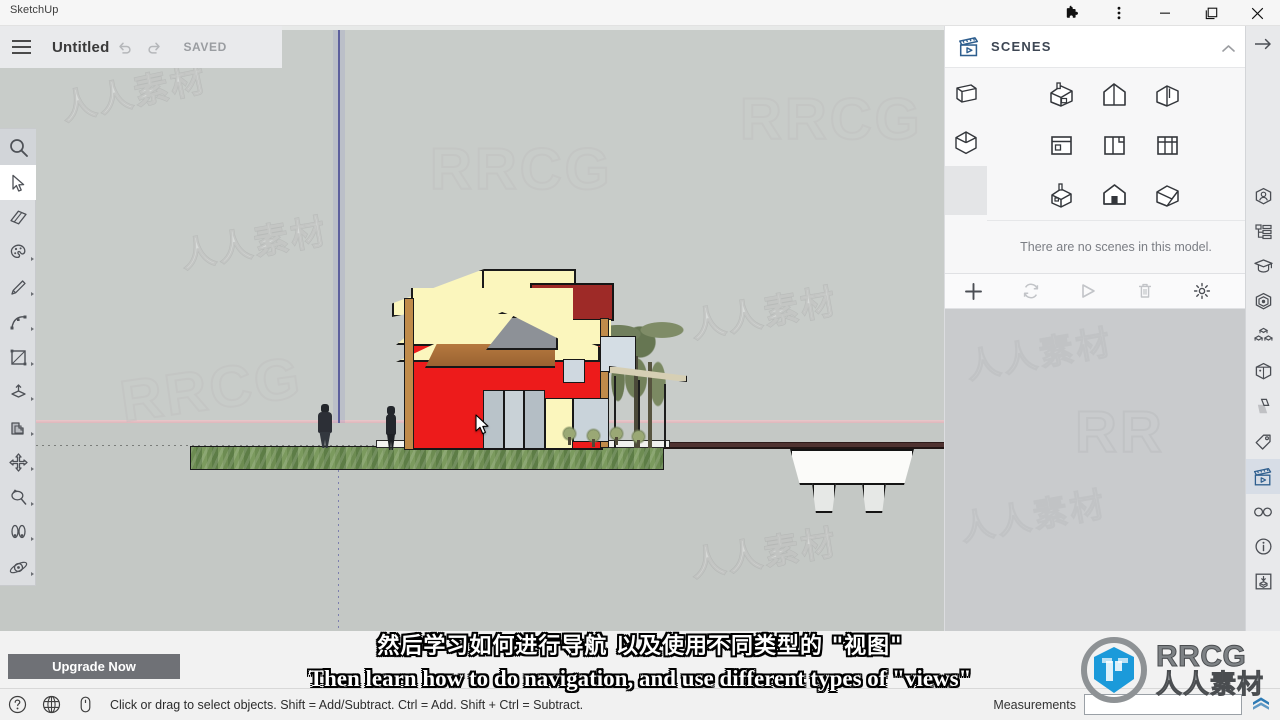  I want to click on door-mullion, so click(504, 419).